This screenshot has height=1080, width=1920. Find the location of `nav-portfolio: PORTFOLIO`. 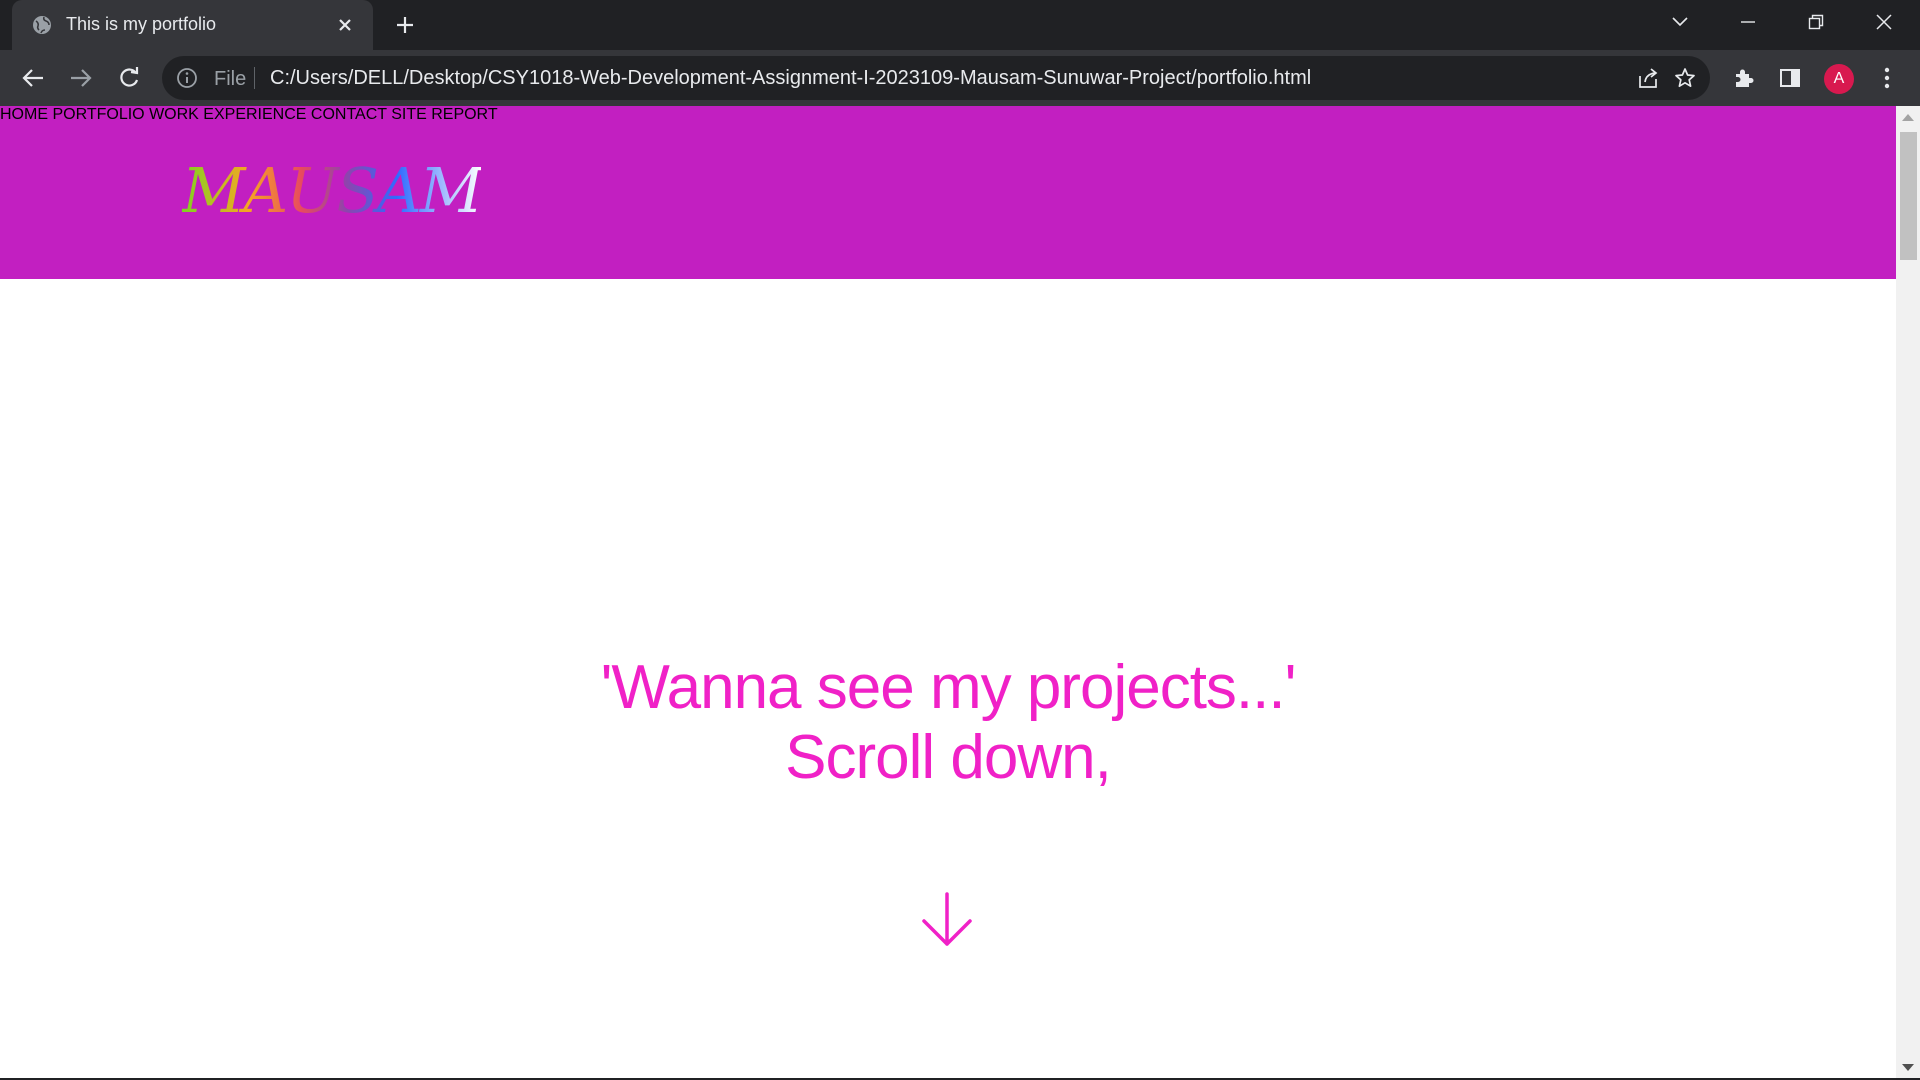

nav-portfolio: PORTFOLIO is located at coordinates (98, 114).